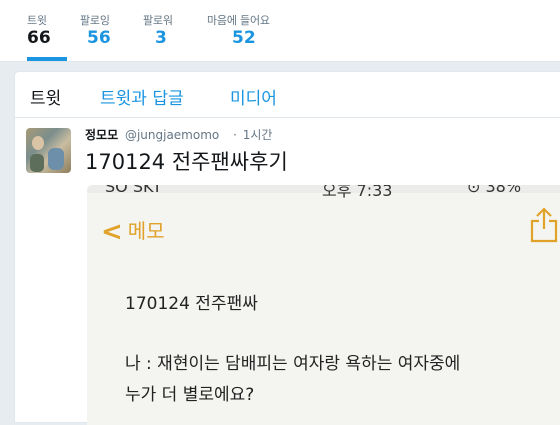  Describe the element at coordinates (357, 192) in the screenshot. I see `clock-text: 오후 7:33` at that location.